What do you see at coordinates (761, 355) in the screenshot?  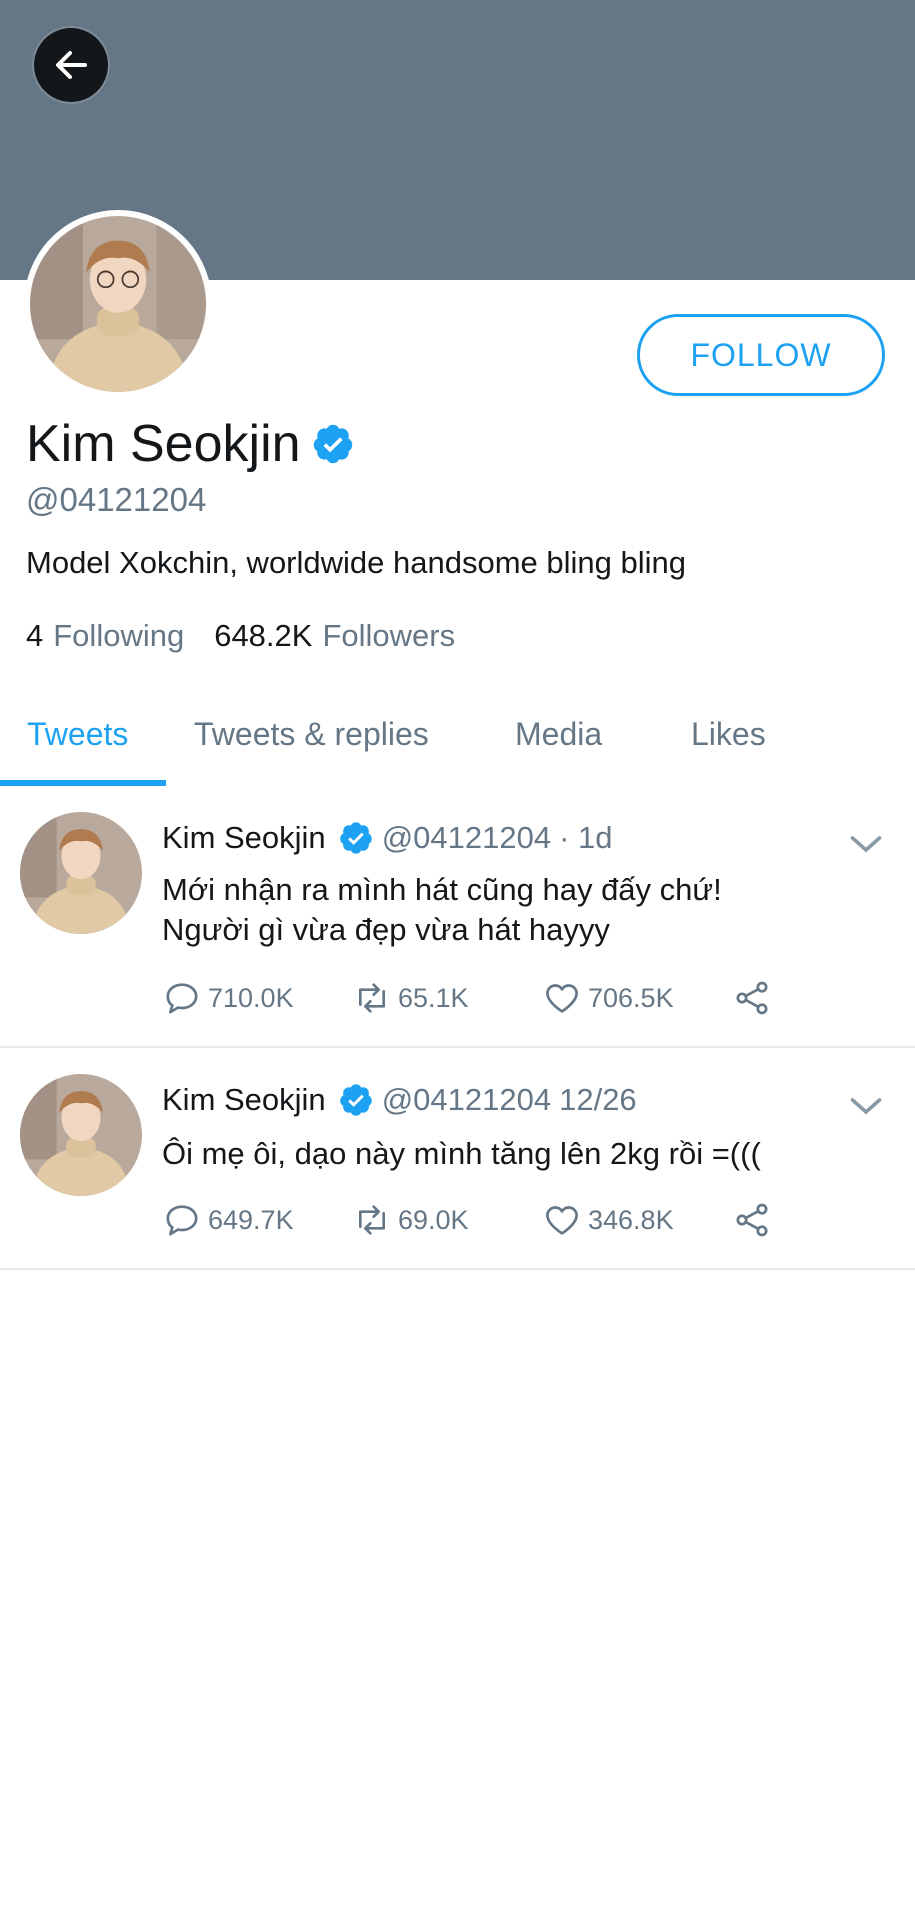 I see `follow-button: FOLLOW` at bounding box center [761, 355].